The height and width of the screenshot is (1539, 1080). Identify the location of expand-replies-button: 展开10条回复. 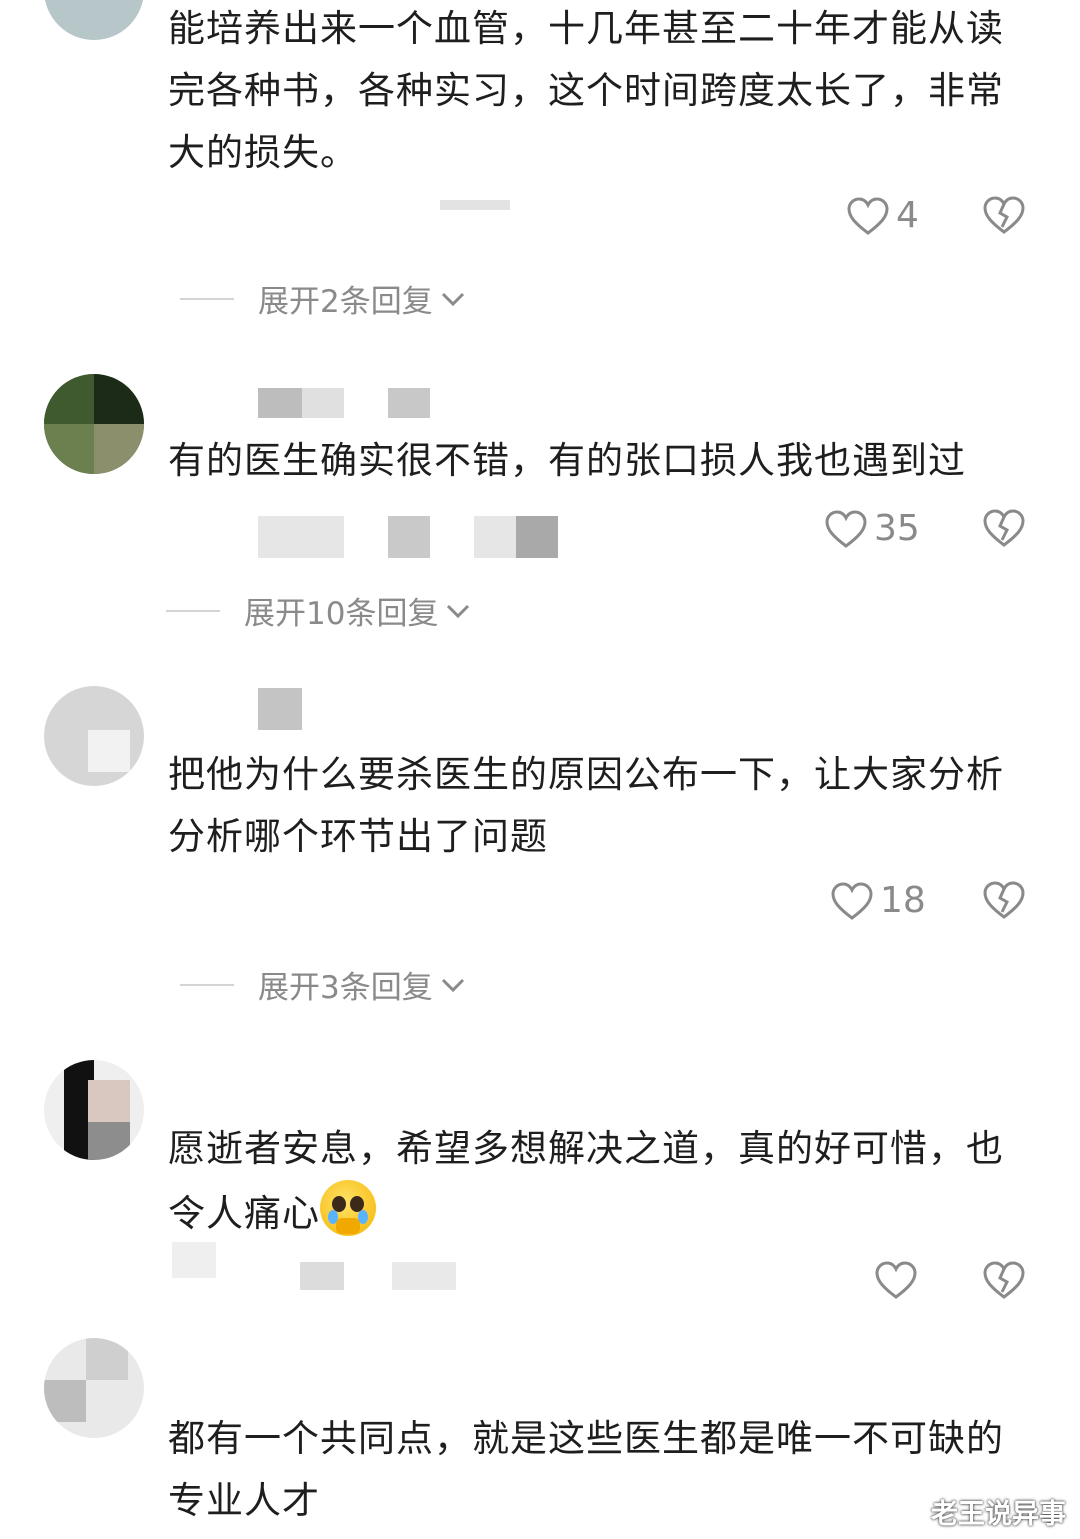
(319, 610).